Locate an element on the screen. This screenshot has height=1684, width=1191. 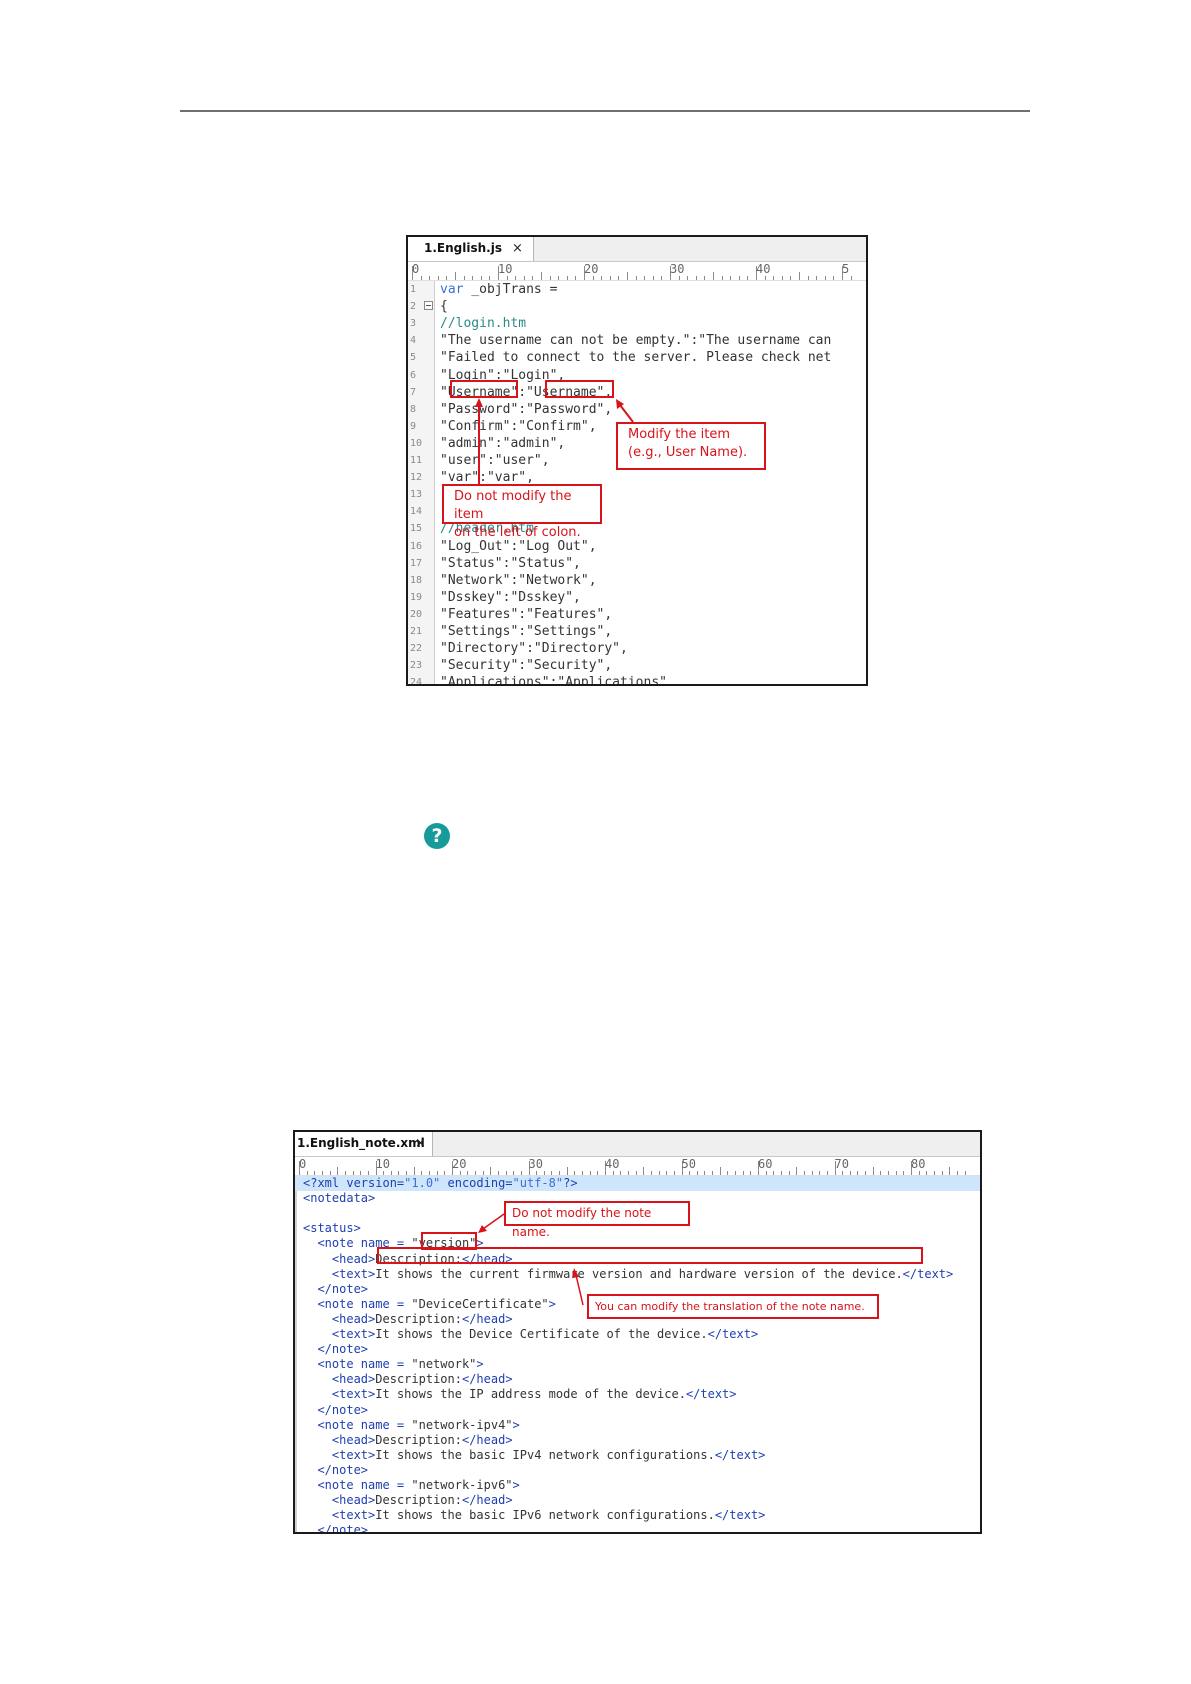
arrow-to-note-text is located at coordinates (579, 1290).